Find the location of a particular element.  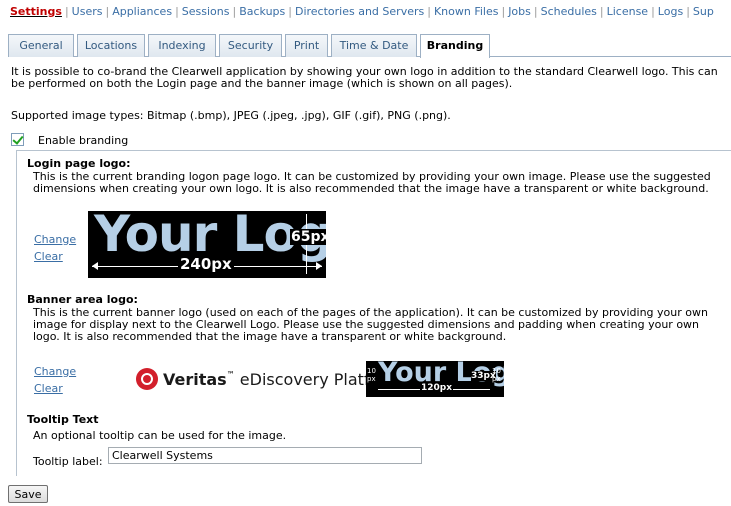

tab-locations: Locations is located at coordinates (111, 45).